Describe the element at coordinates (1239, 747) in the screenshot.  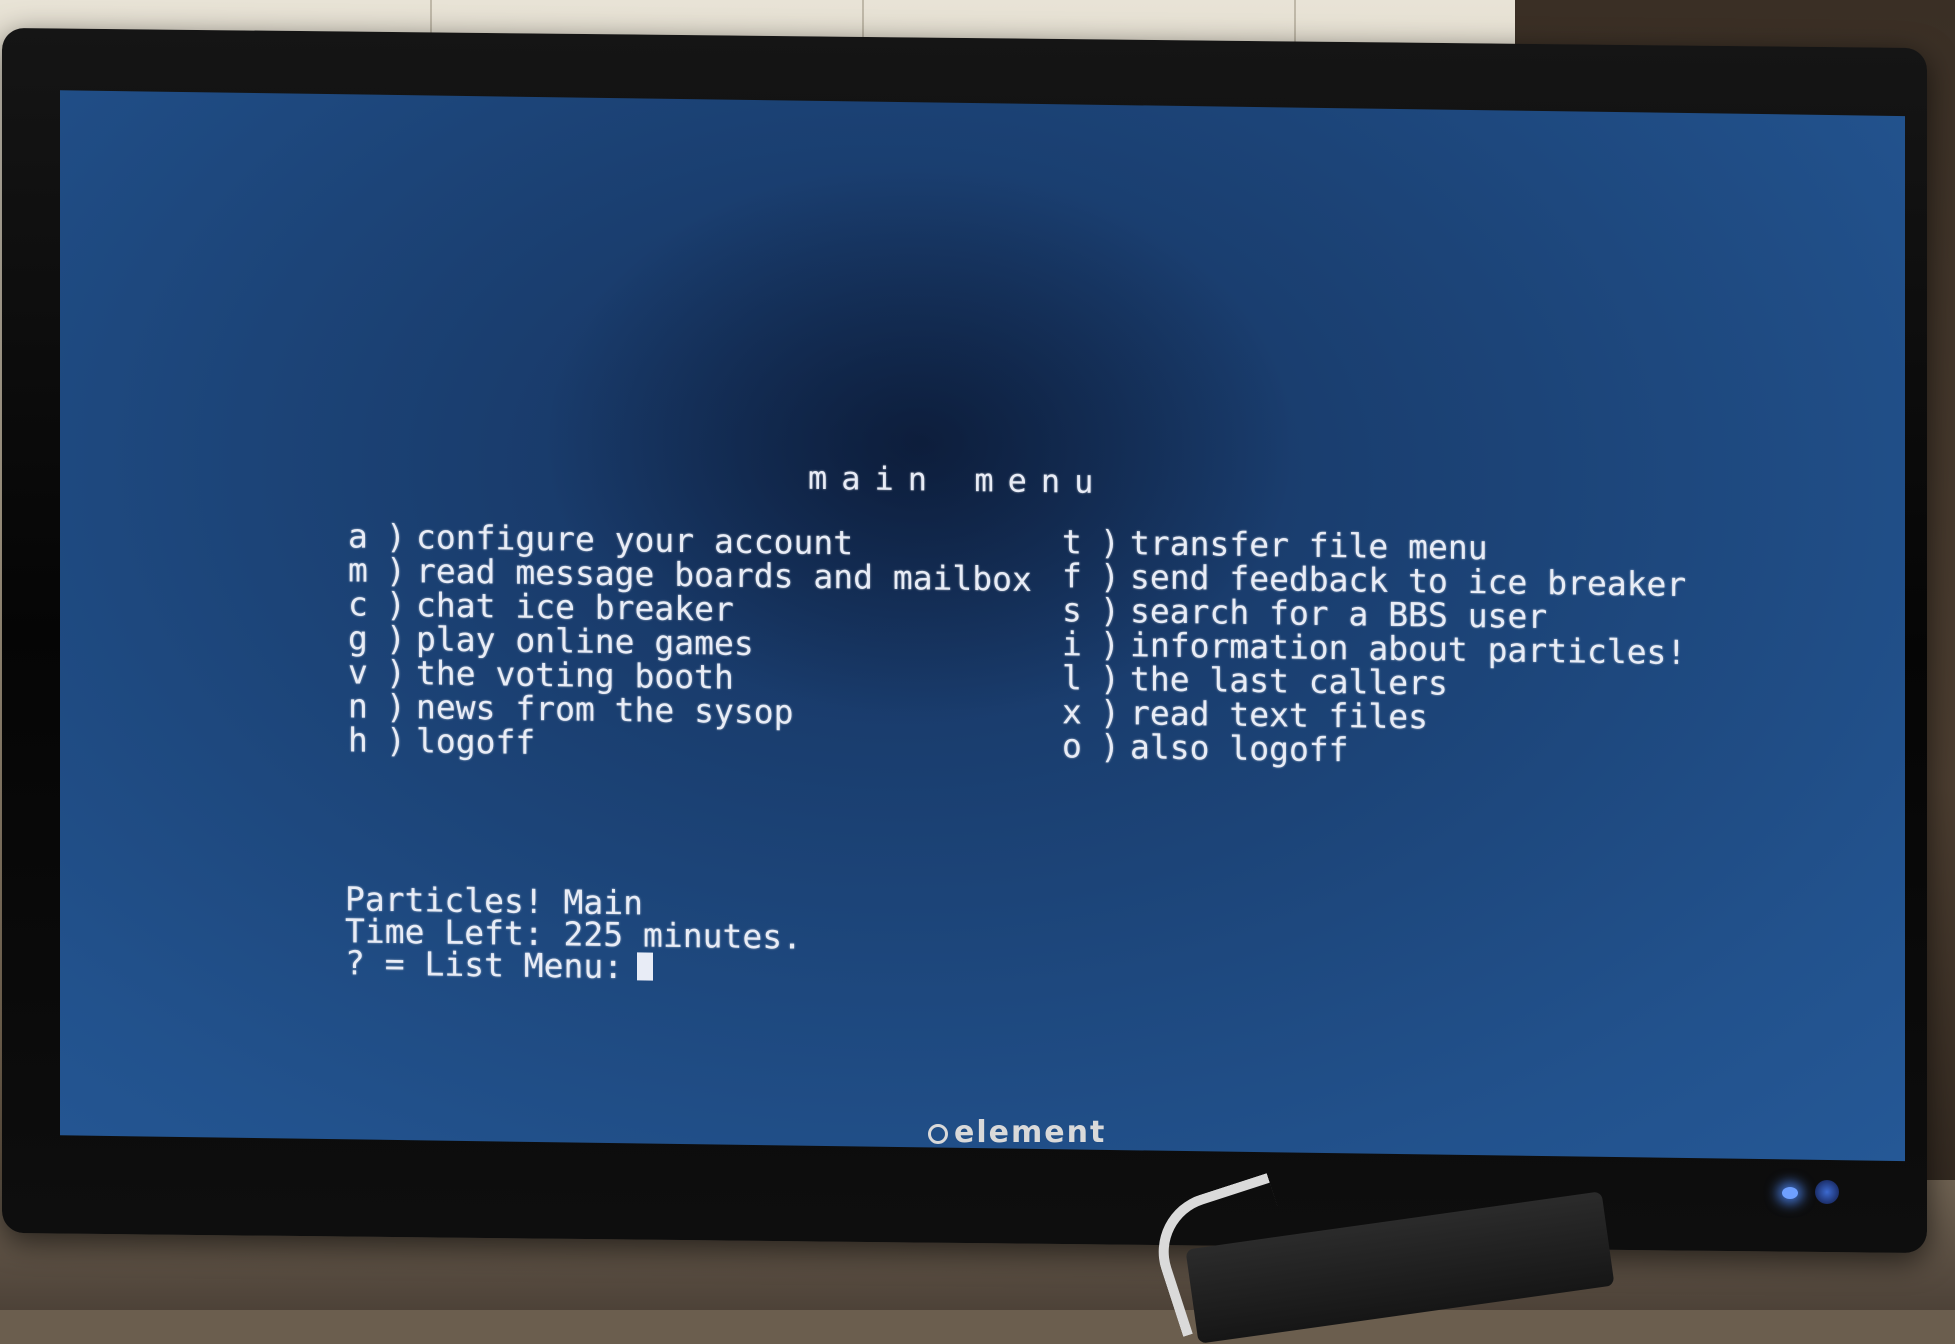
I see `menu-label: also logoff` at that location.